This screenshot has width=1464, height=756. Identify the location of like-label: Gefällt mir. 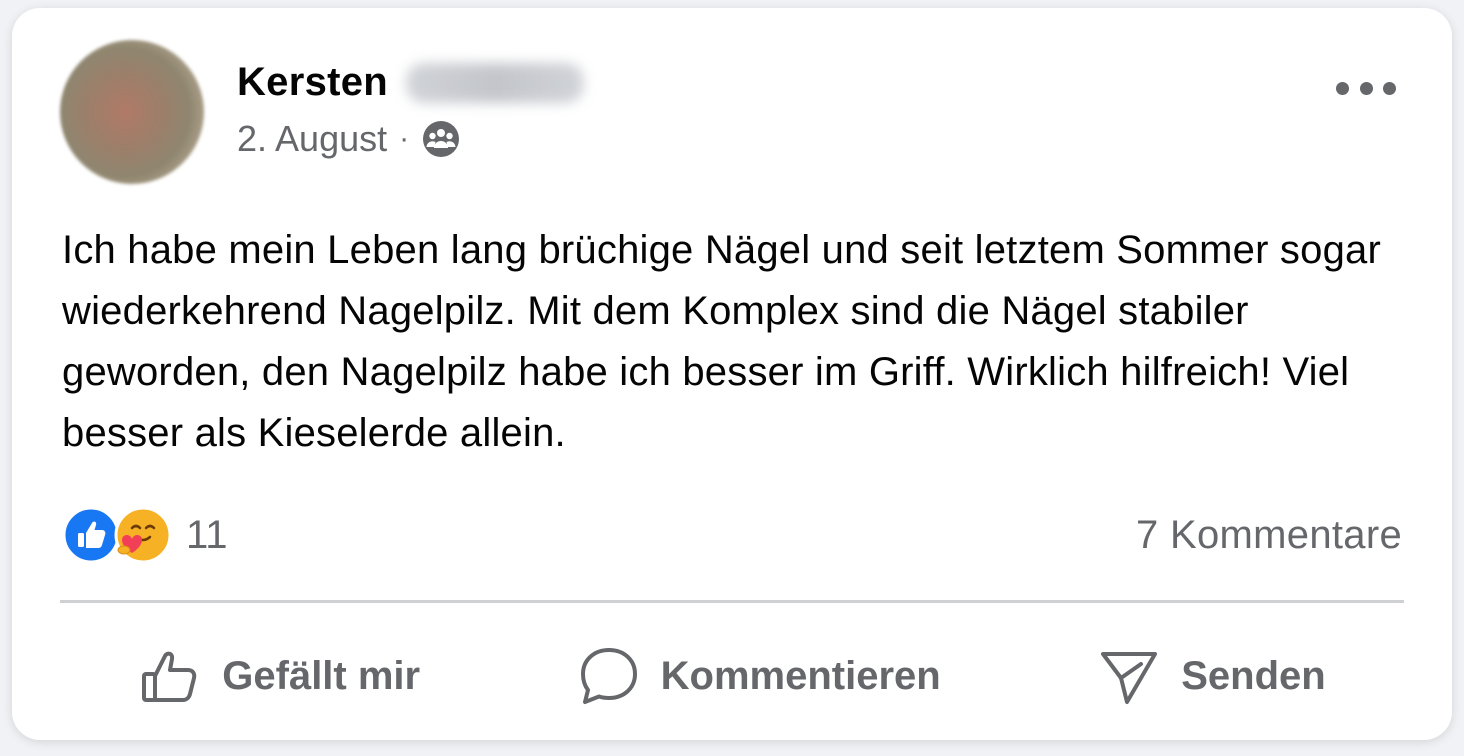
(321, 675).